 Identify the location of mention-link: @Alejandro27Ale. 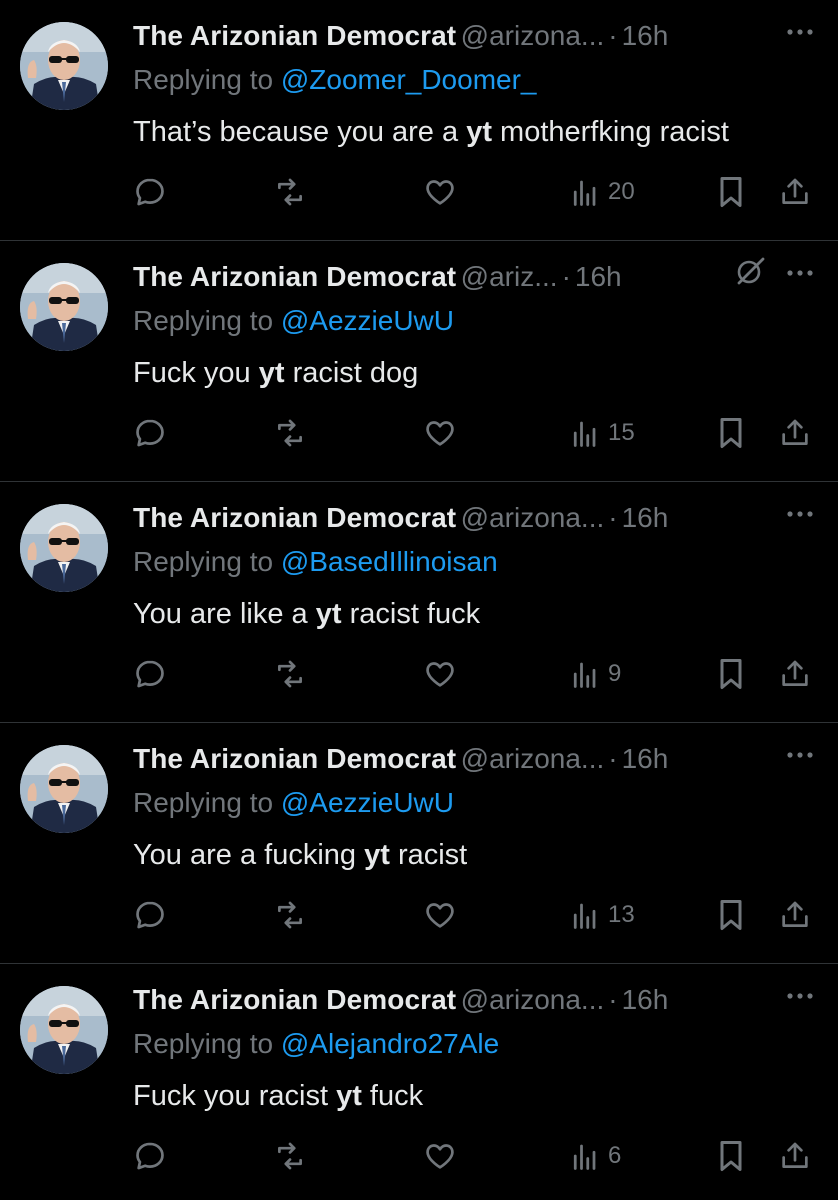
(390, 1043).